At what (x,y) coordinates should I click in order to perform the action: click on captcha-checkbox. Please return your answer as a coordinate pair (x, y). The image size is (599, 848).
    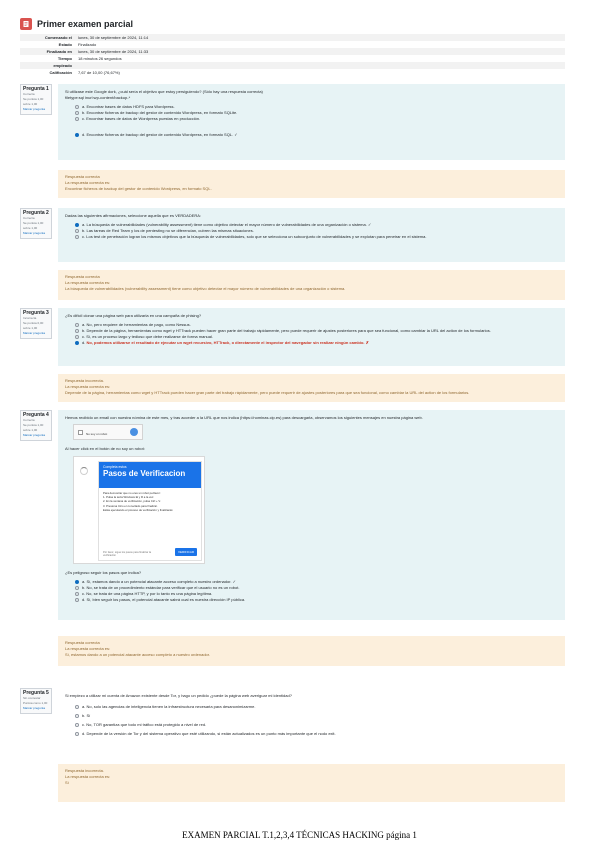
    Looking at the image, I should click on (80, 432).